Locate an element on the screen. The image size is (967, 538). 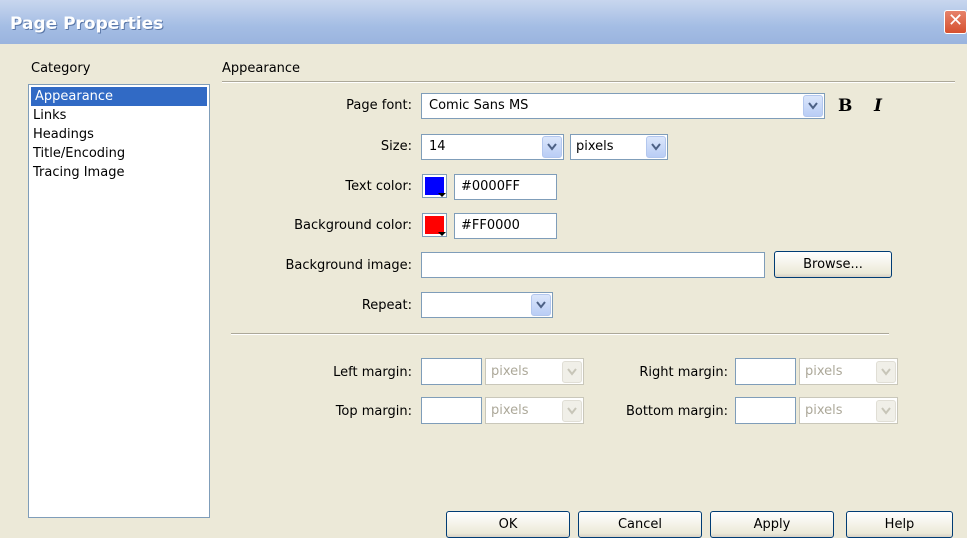
cancel-button: Cancel is located at coordinates (640, 524).